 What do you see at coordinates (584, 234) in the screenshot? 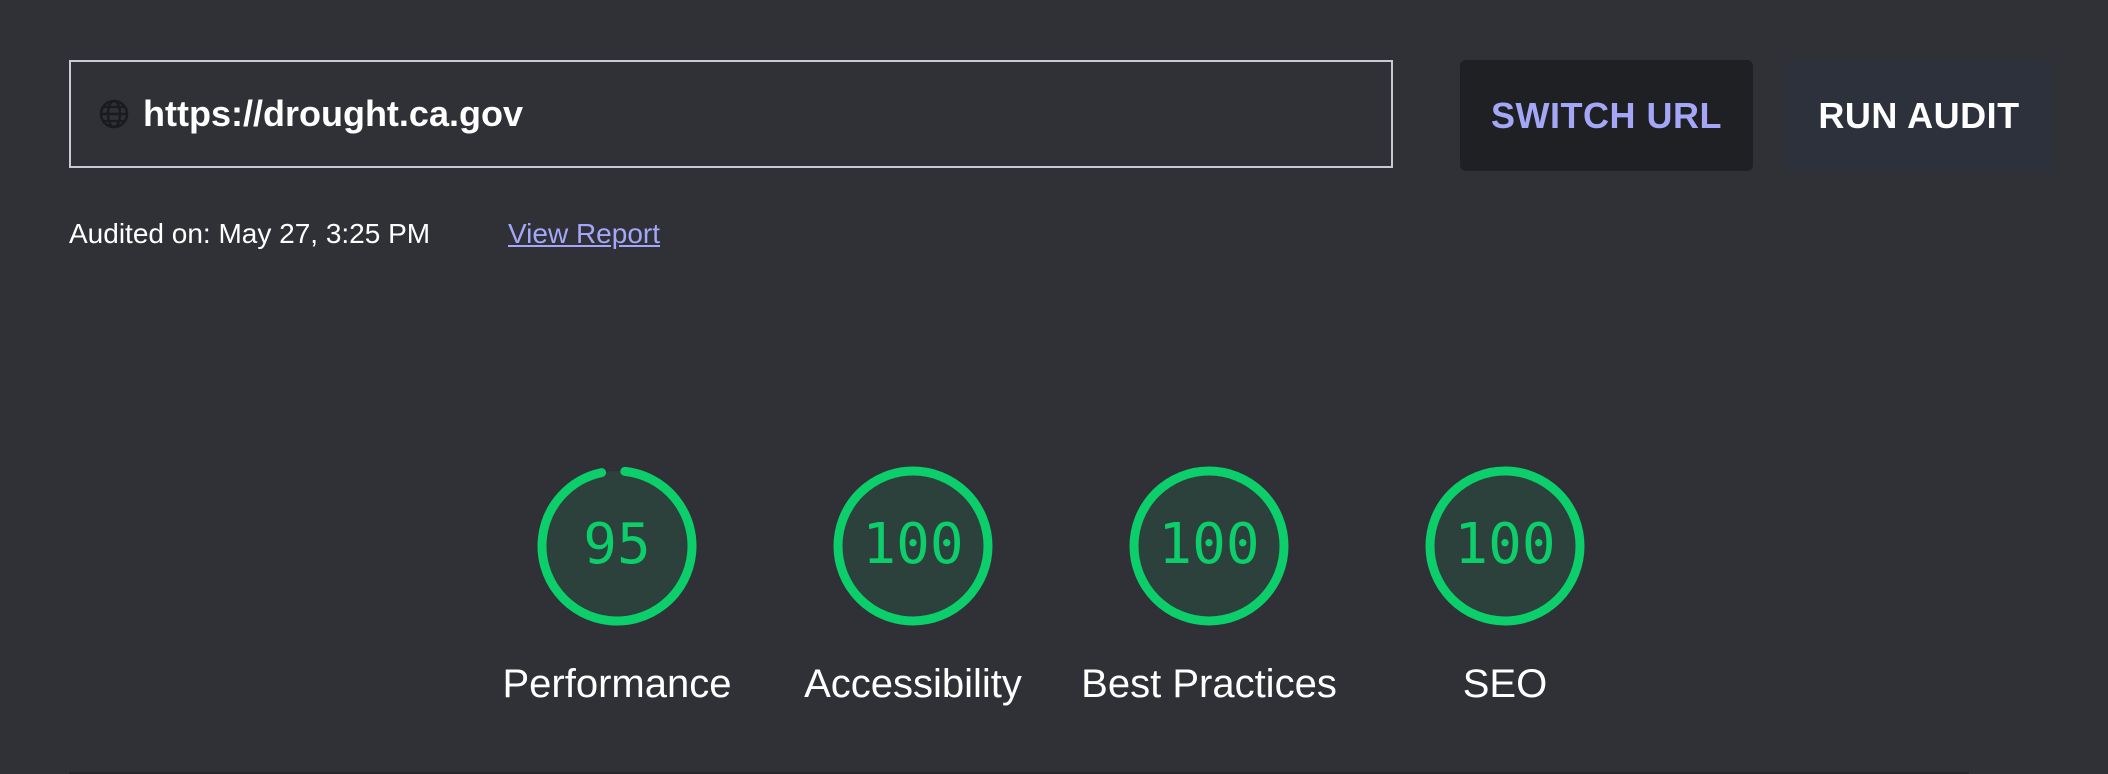
I see `view-report-link: View Report` at bounding box center [584, 234].